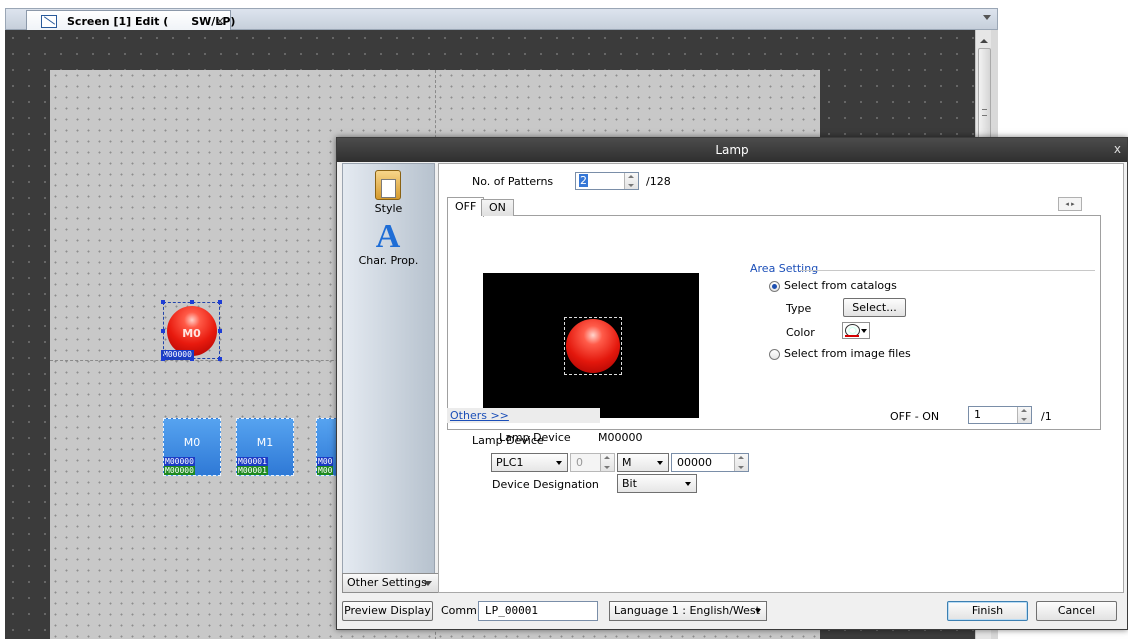  What do you see at coordinates (466, 207) in the screenshot?
I see `tab-off: OFF` at bounding box center [466, 207].